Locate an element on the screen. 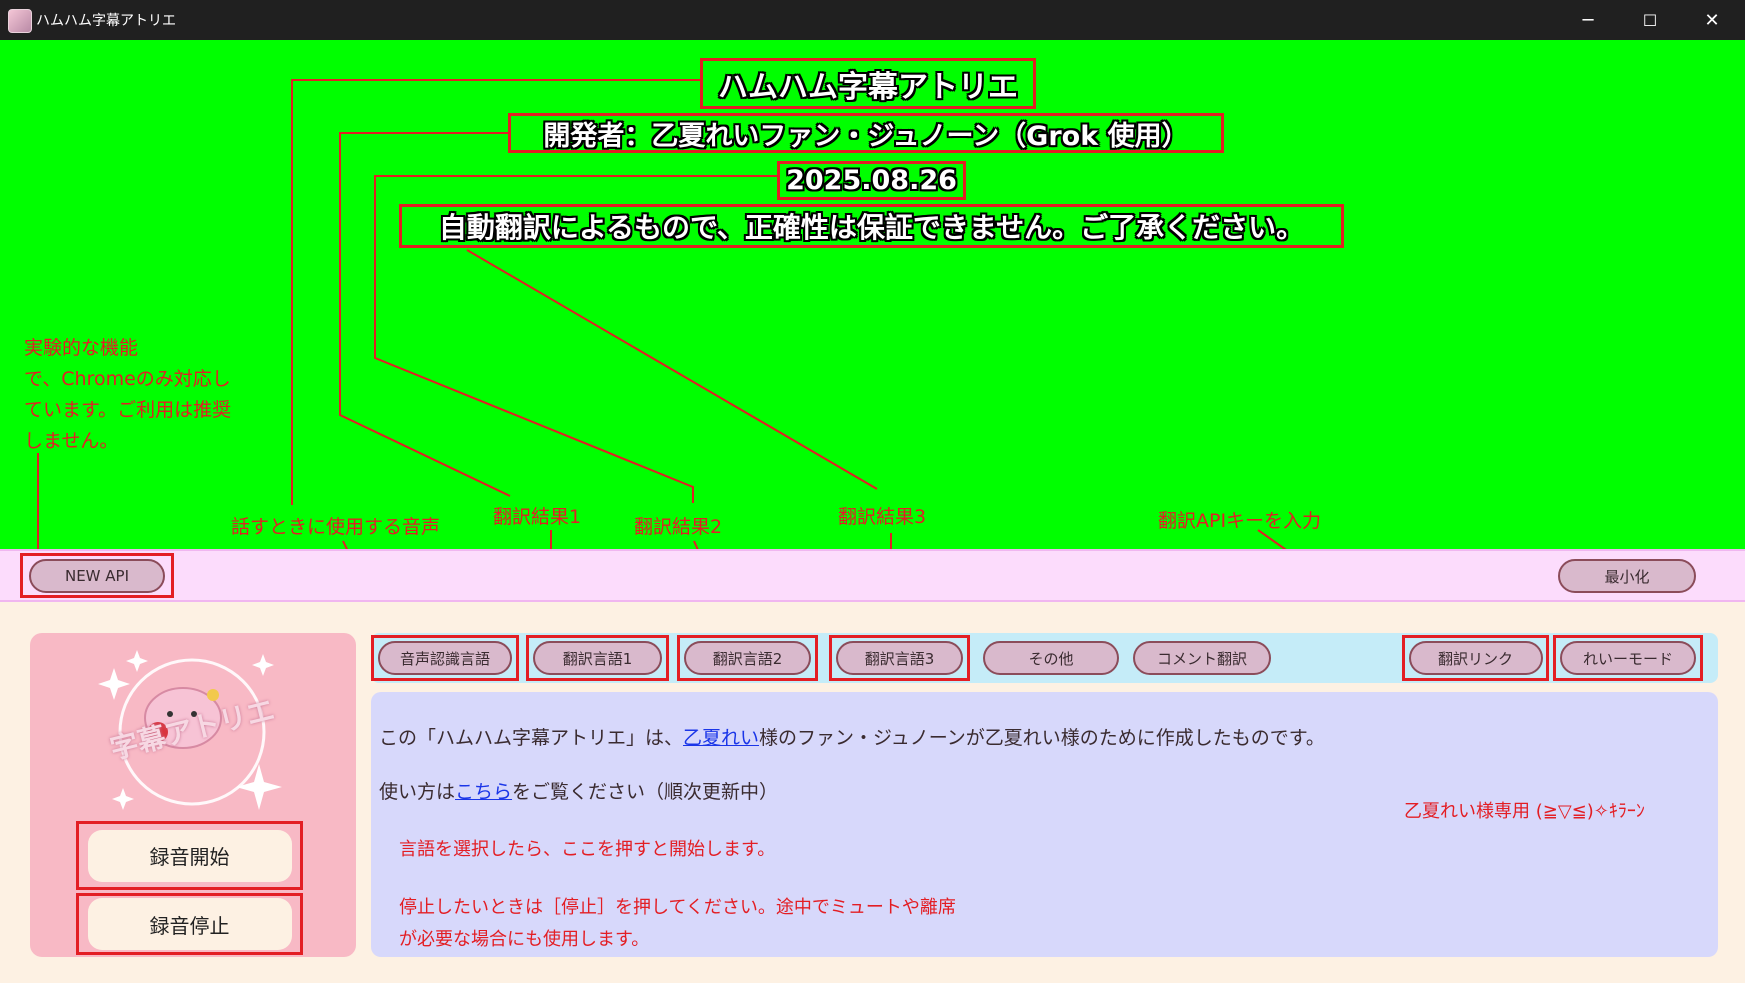 This screenshot has height=983, width=1745. api-key-note: 翻訳APIキーを入力 is located at coordinates (1240, 521).